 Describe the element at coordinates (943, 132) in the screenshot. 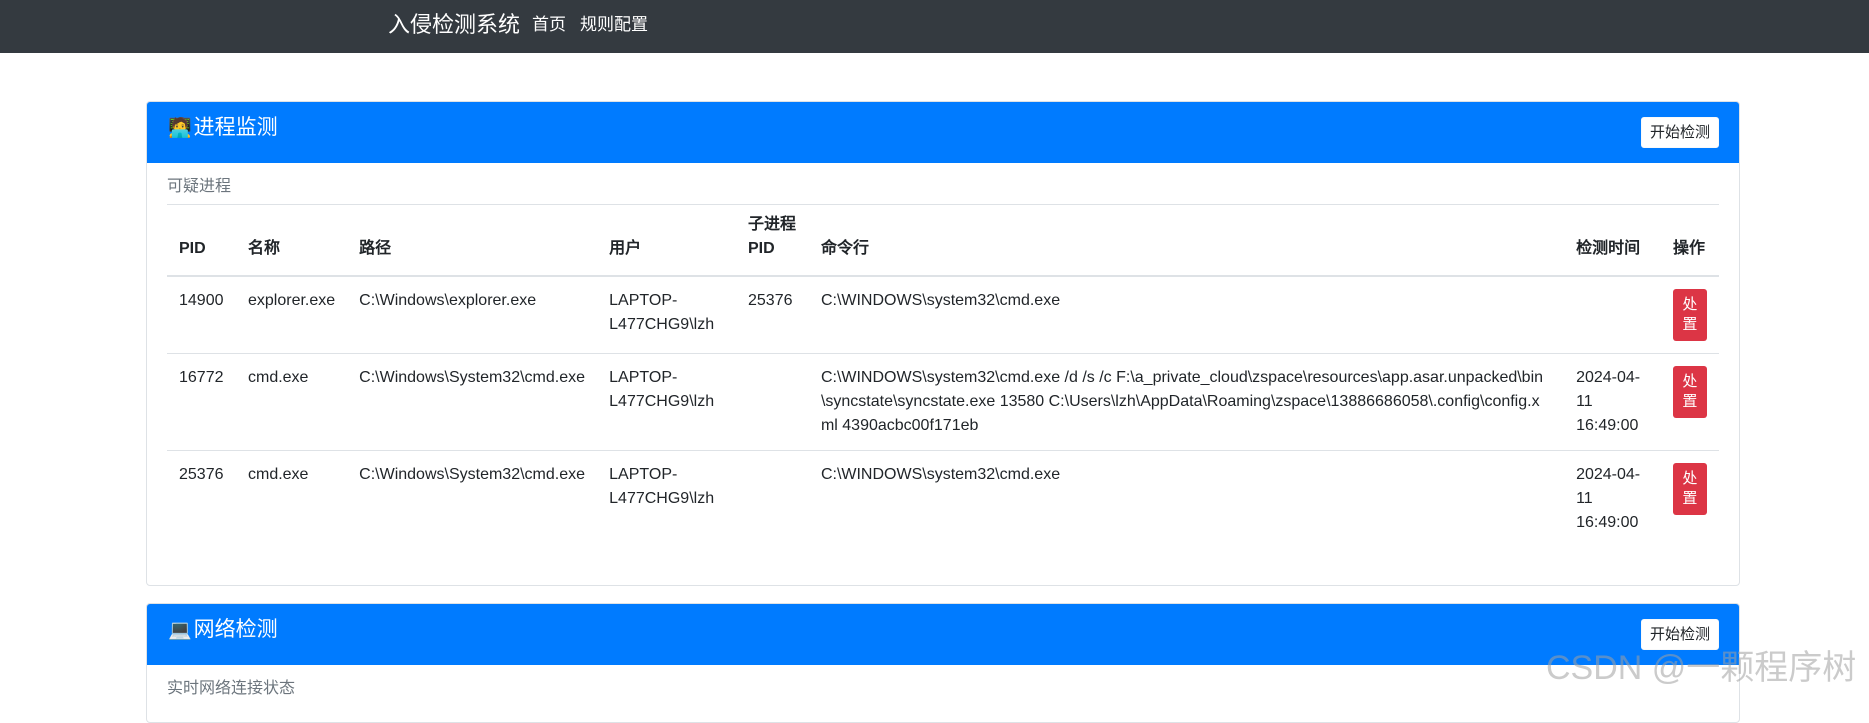

I see `process-card-header: 🧑‍💻进程监测 开始检测` at that location.